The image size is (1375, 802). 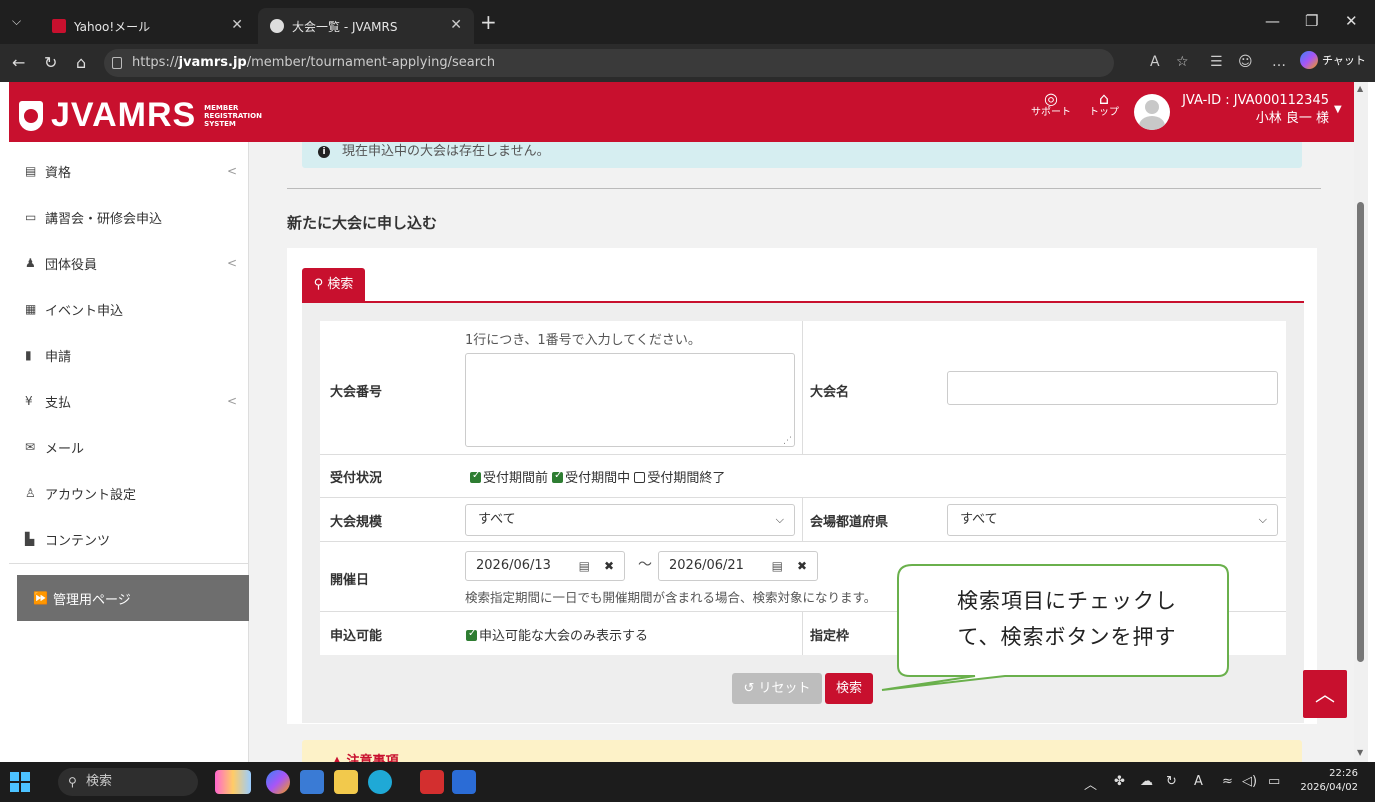 What do you see at coordinates (380, 782) in the screenshot?
I see `edge-browser-icon` at bounding box center [380, 782].